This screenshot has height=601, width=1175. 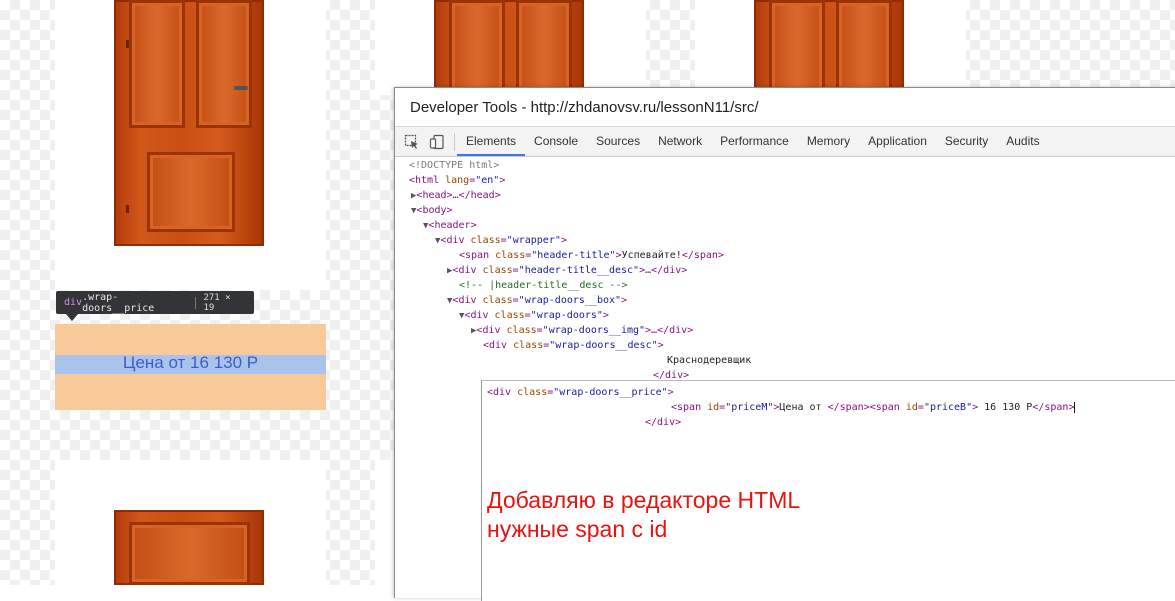 What do you see at coordinates (709, 360) in the screenshot?
I see `dom-node-desc-text: Краснодеревщик` at bounding box center [709, 360].